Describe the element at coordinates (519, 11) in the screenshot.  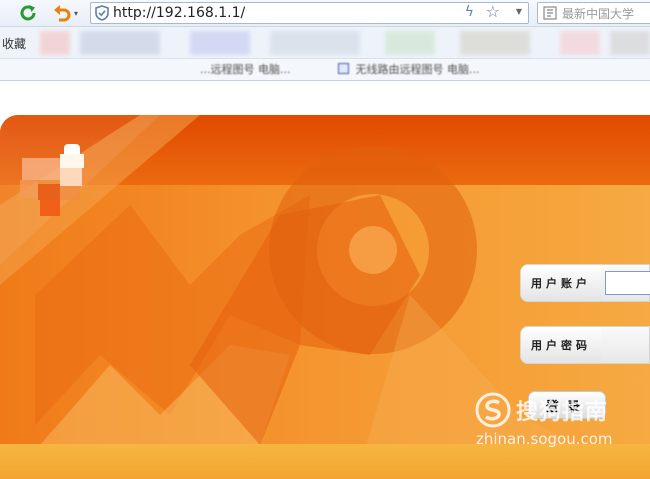
I see `chevron-down-icon: ▼` at that location.